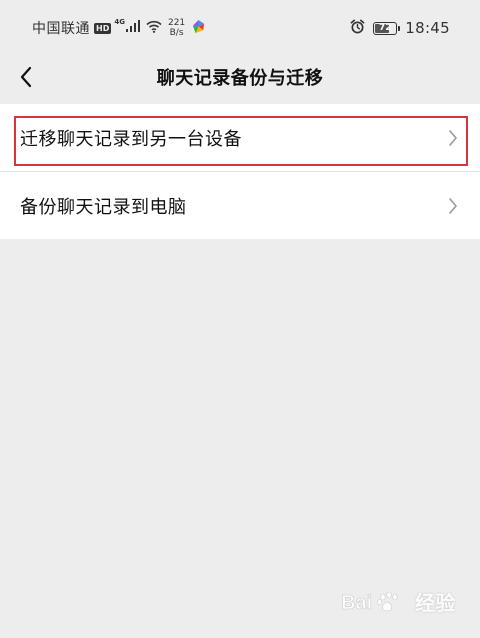  I want to click on watermark-text: 经验, so click(435, 603).